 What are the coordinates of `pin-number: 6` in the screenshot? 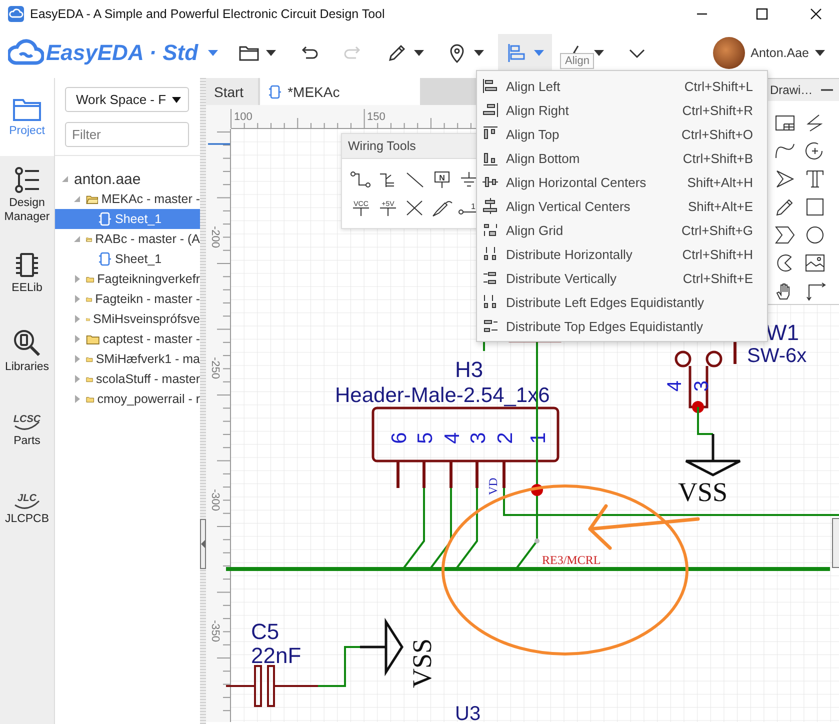 It's located at (399, 438).